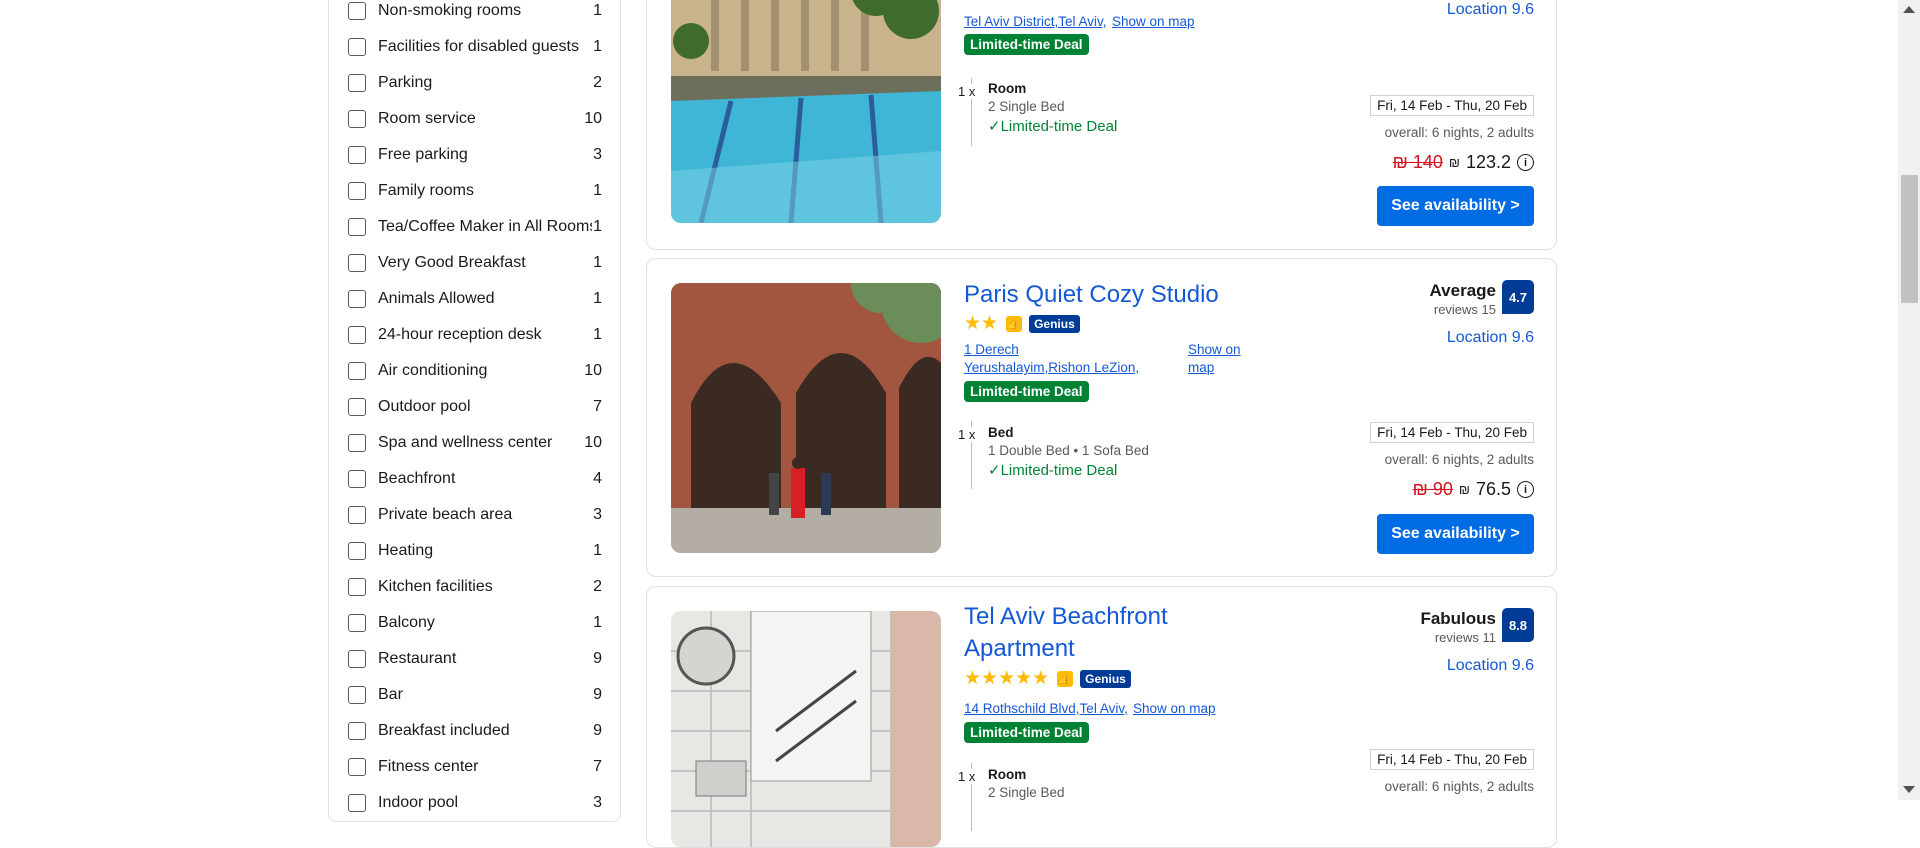 The image size is (1920, 848). Describe the element at coordinates (475, 479) in the screenshot. I see `filter-option: Beachfront 4` at that location.